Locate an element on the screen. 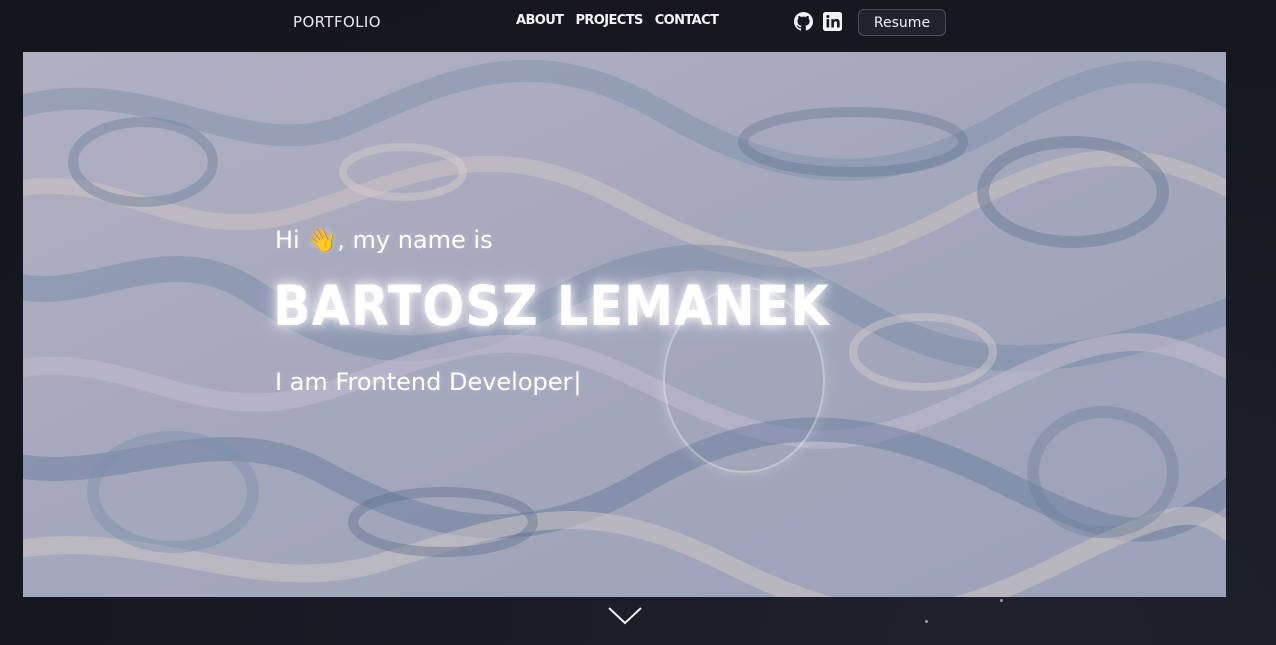  typing-cursor: | is located at coordinates (577, 382).